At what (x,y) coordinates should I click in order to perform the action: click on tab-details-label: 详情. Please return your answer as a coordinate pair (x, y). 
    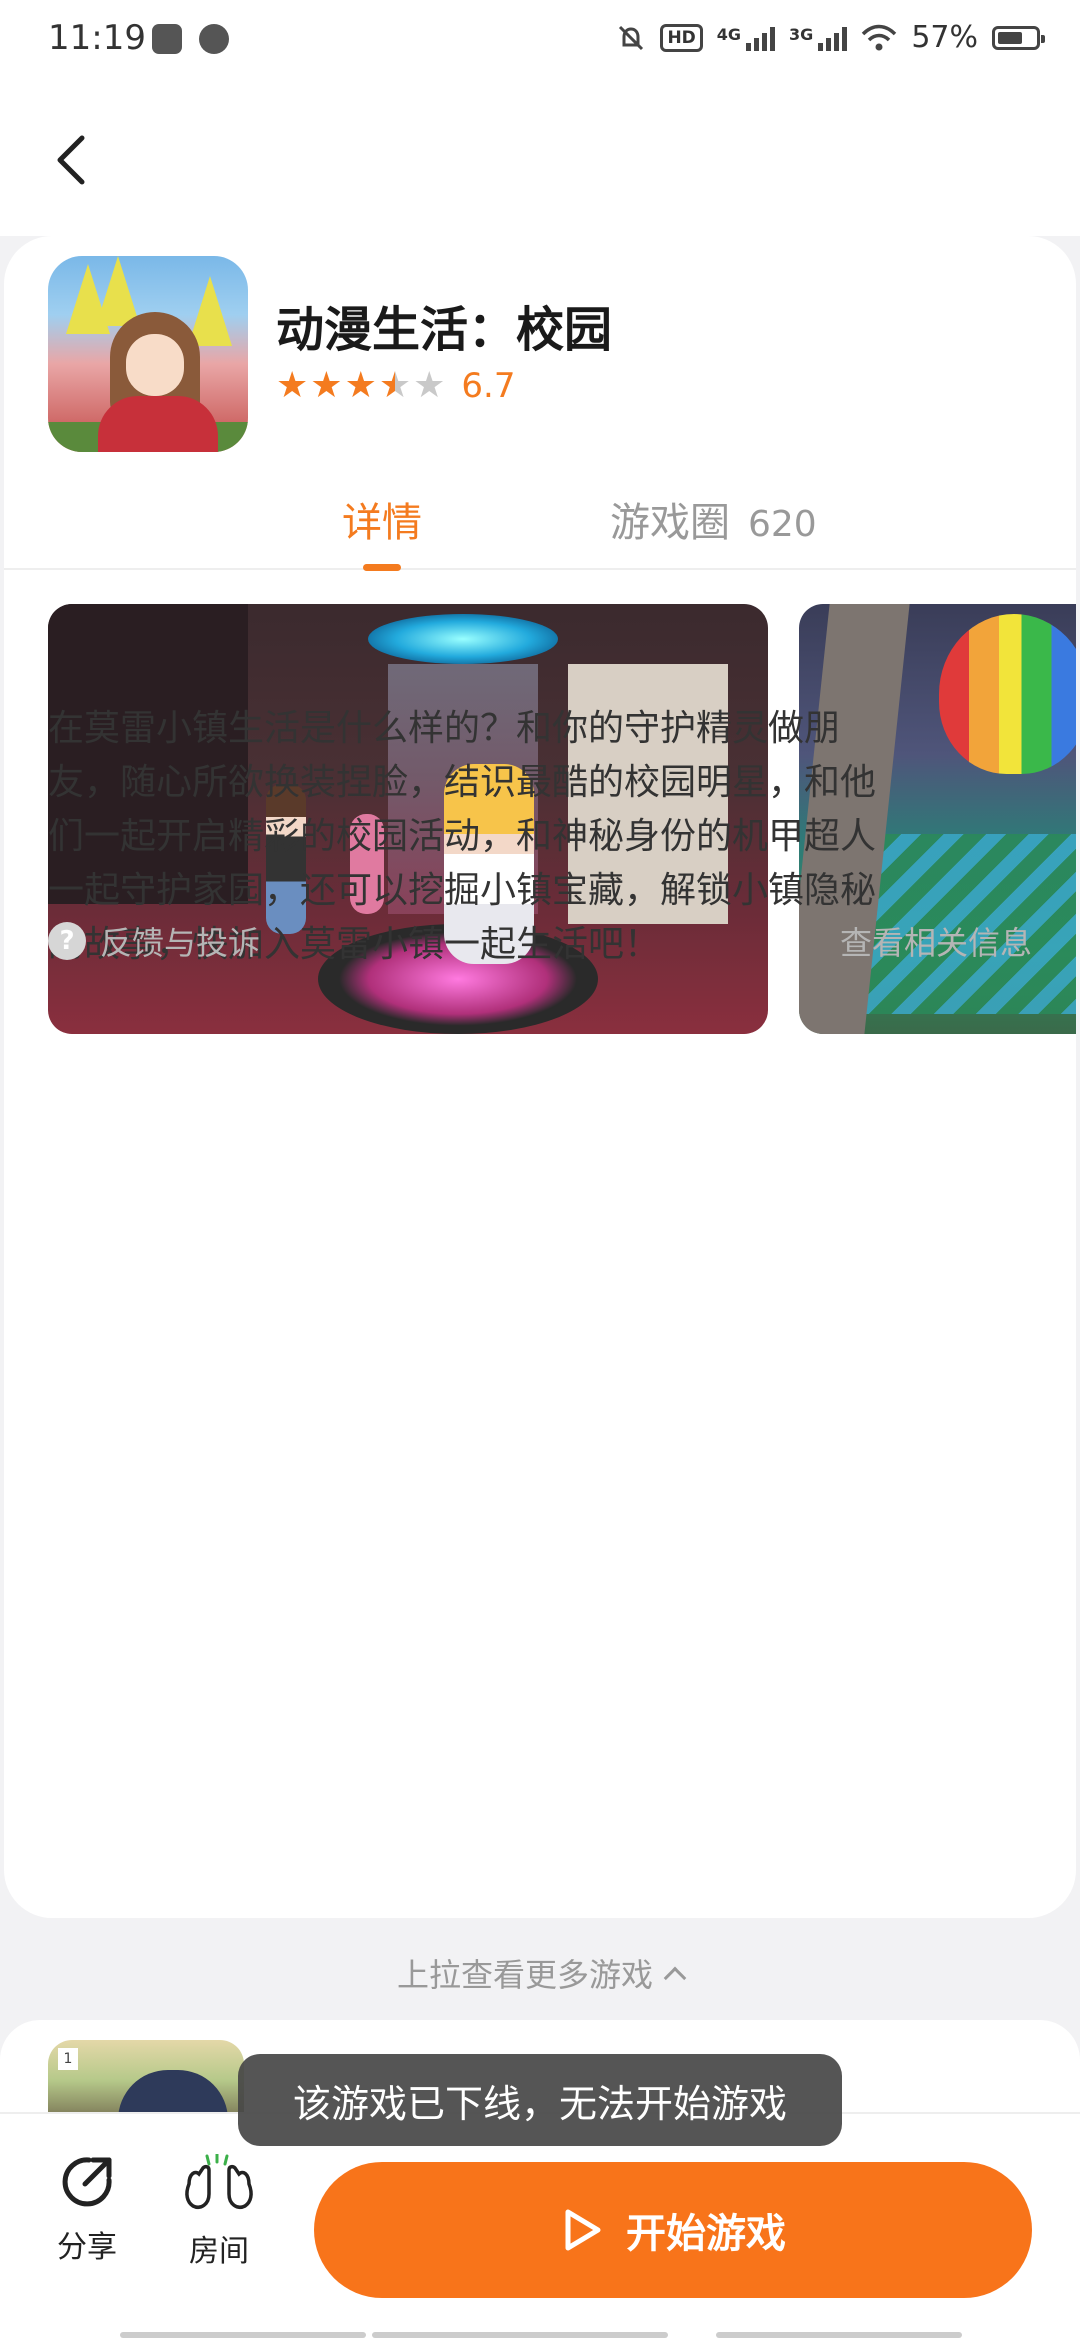
    Looking at the image, I should click on (382, 523).